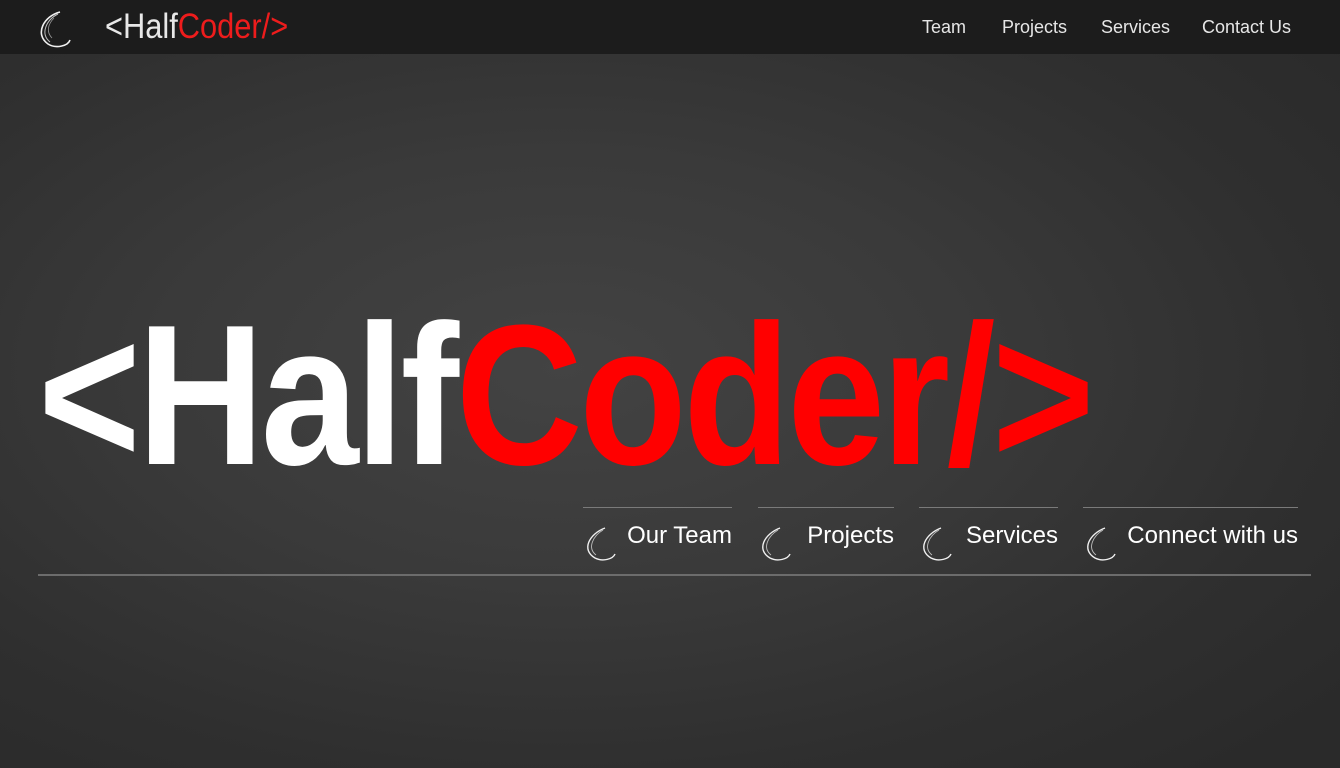 Image resolution: width=1340 pixels, height=768 pixels. What do you see at coordinates (679, 535) in the screenshot?
I see `quick-link-label: Our Team` at bounding box center [679, 535].